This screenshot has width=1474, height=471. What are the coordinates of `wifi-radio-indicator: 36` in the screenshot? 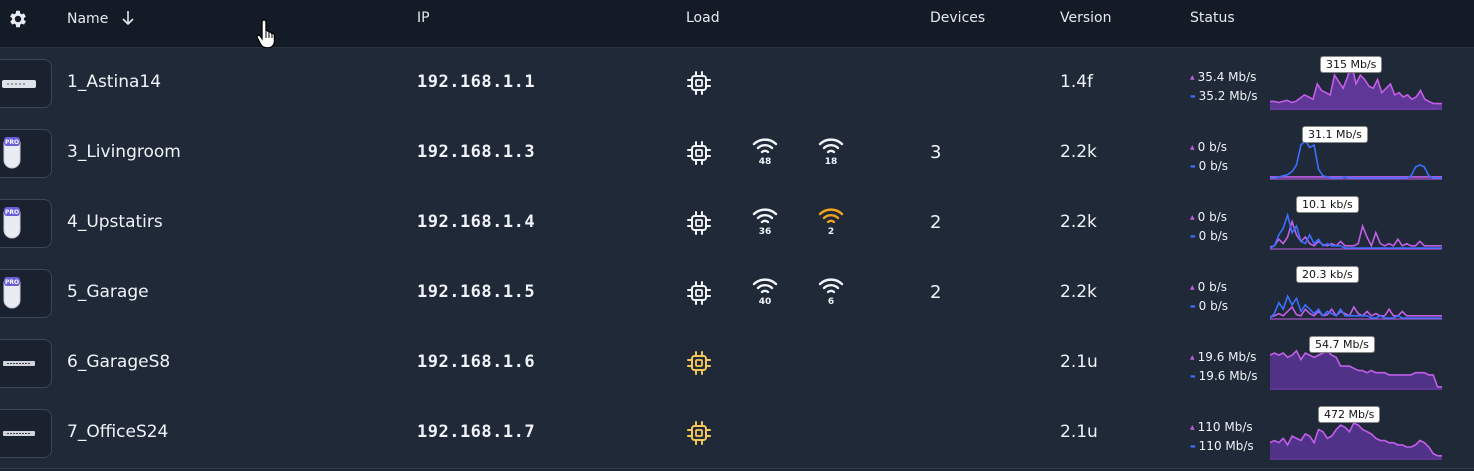 It's located at (765, 223).